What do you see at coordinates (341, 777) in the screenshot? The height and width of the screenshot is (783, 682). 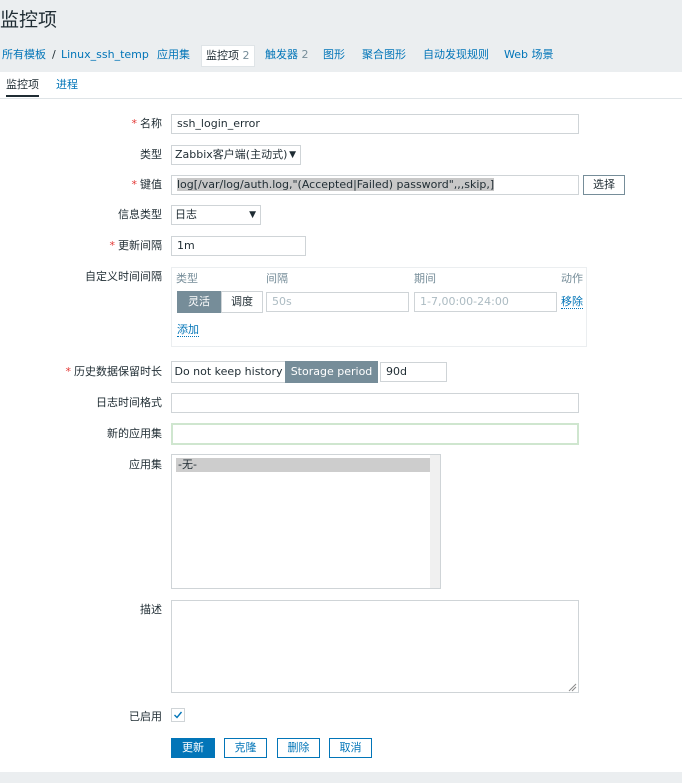 I see `footer-bar` at bounding box center [341, 777].